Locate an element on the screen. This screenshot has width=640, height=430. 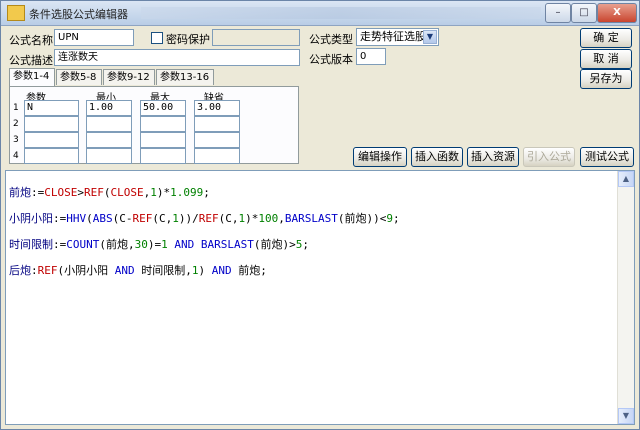
app-icon is located at coordinates (16, 13).